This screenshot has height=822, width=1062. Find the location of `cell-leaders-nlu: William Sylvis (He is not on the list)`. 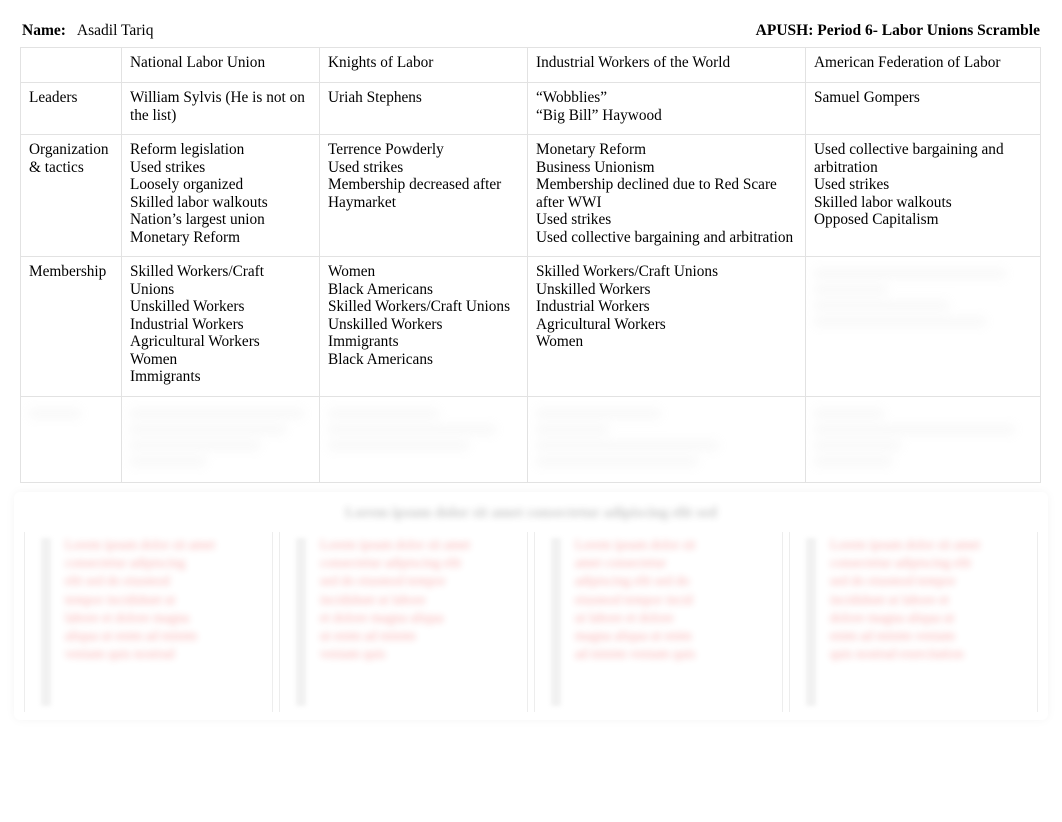

cell-leaders-nlu: William Sylvis (He is not on the list) is located at coordinates (220, 108).